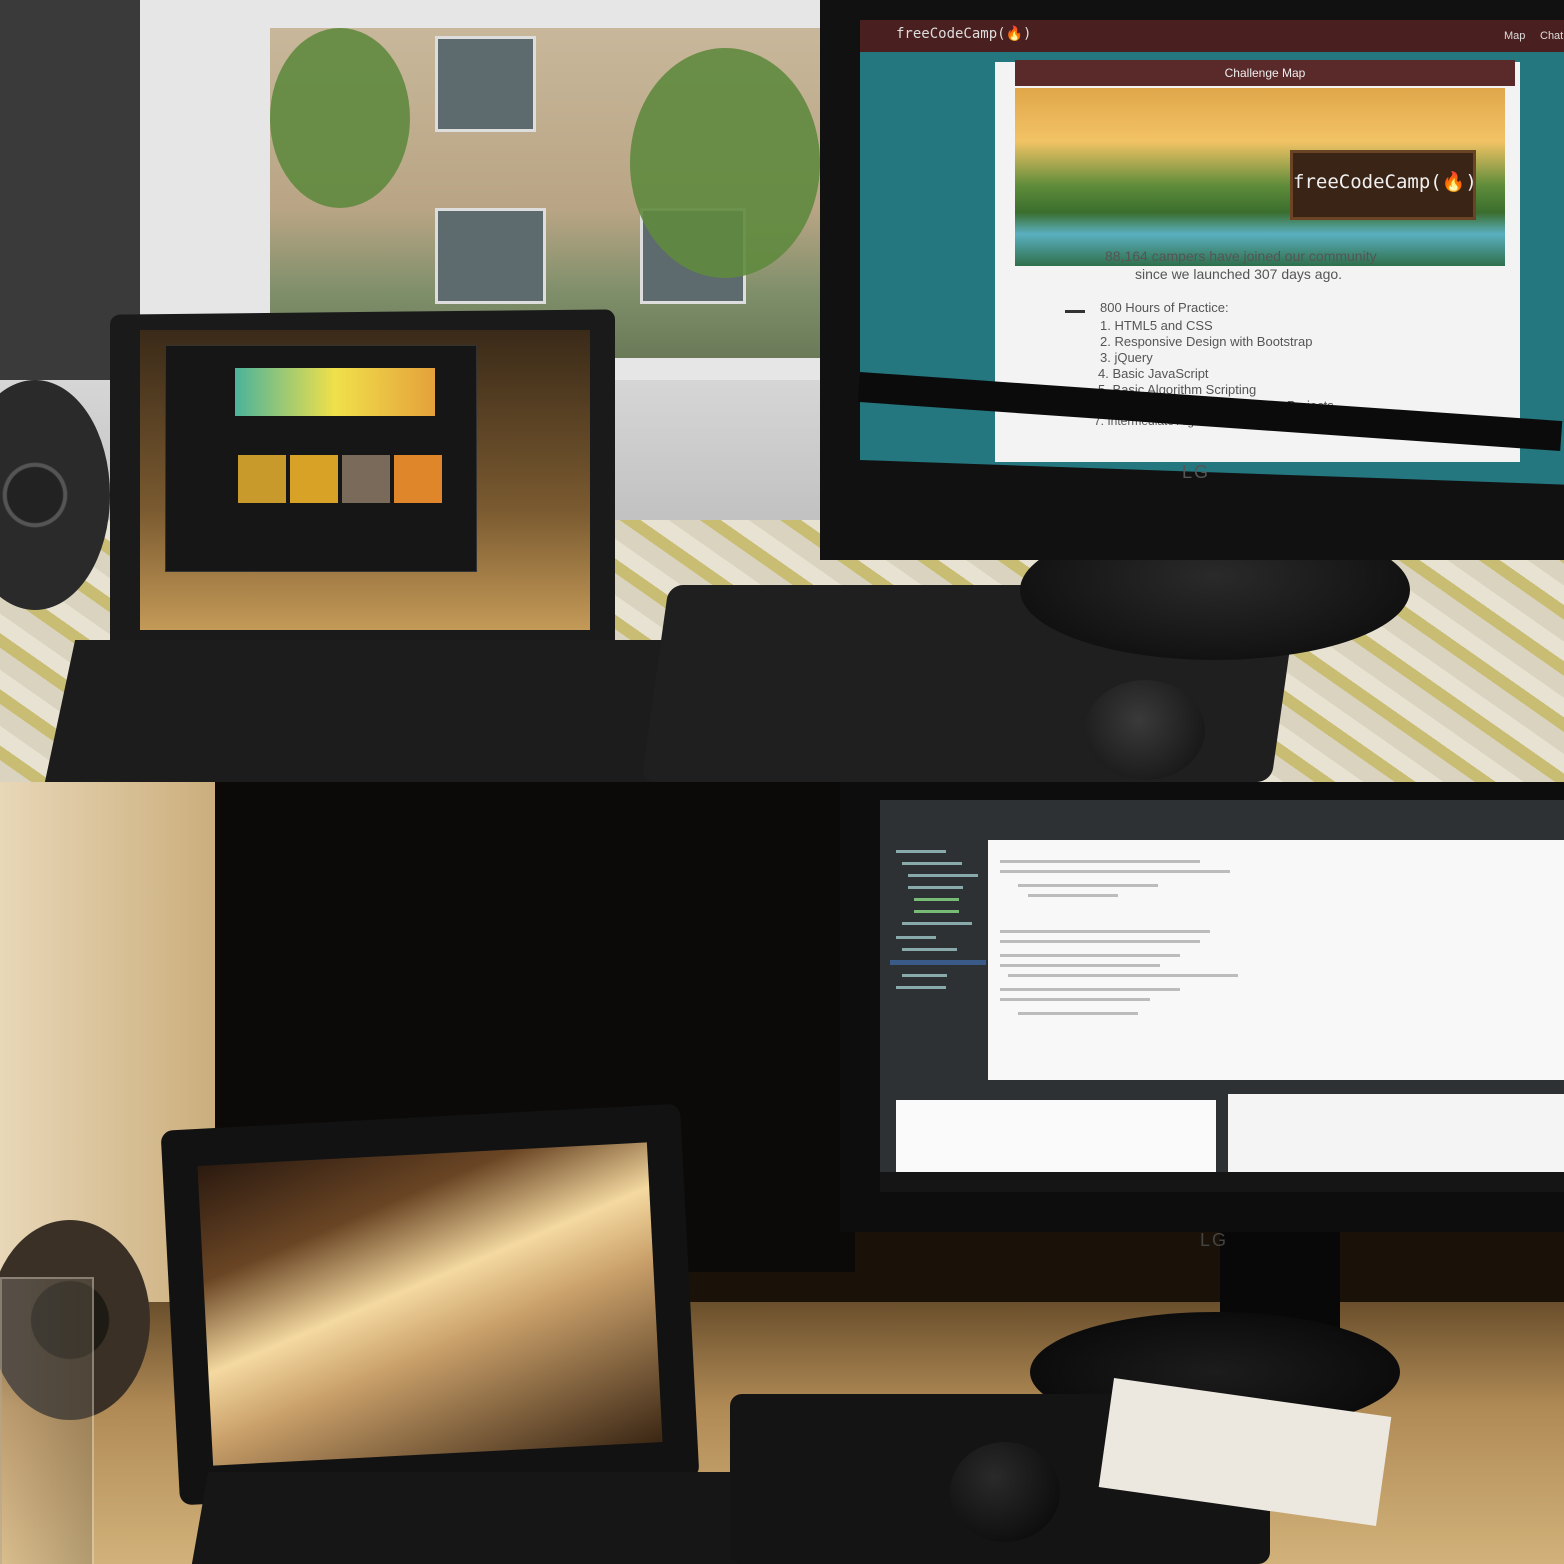  What do you see at coordinates (335, 392) in the screenshot?
I see `music-app-hero-banner` at bounding box center [335, 392].